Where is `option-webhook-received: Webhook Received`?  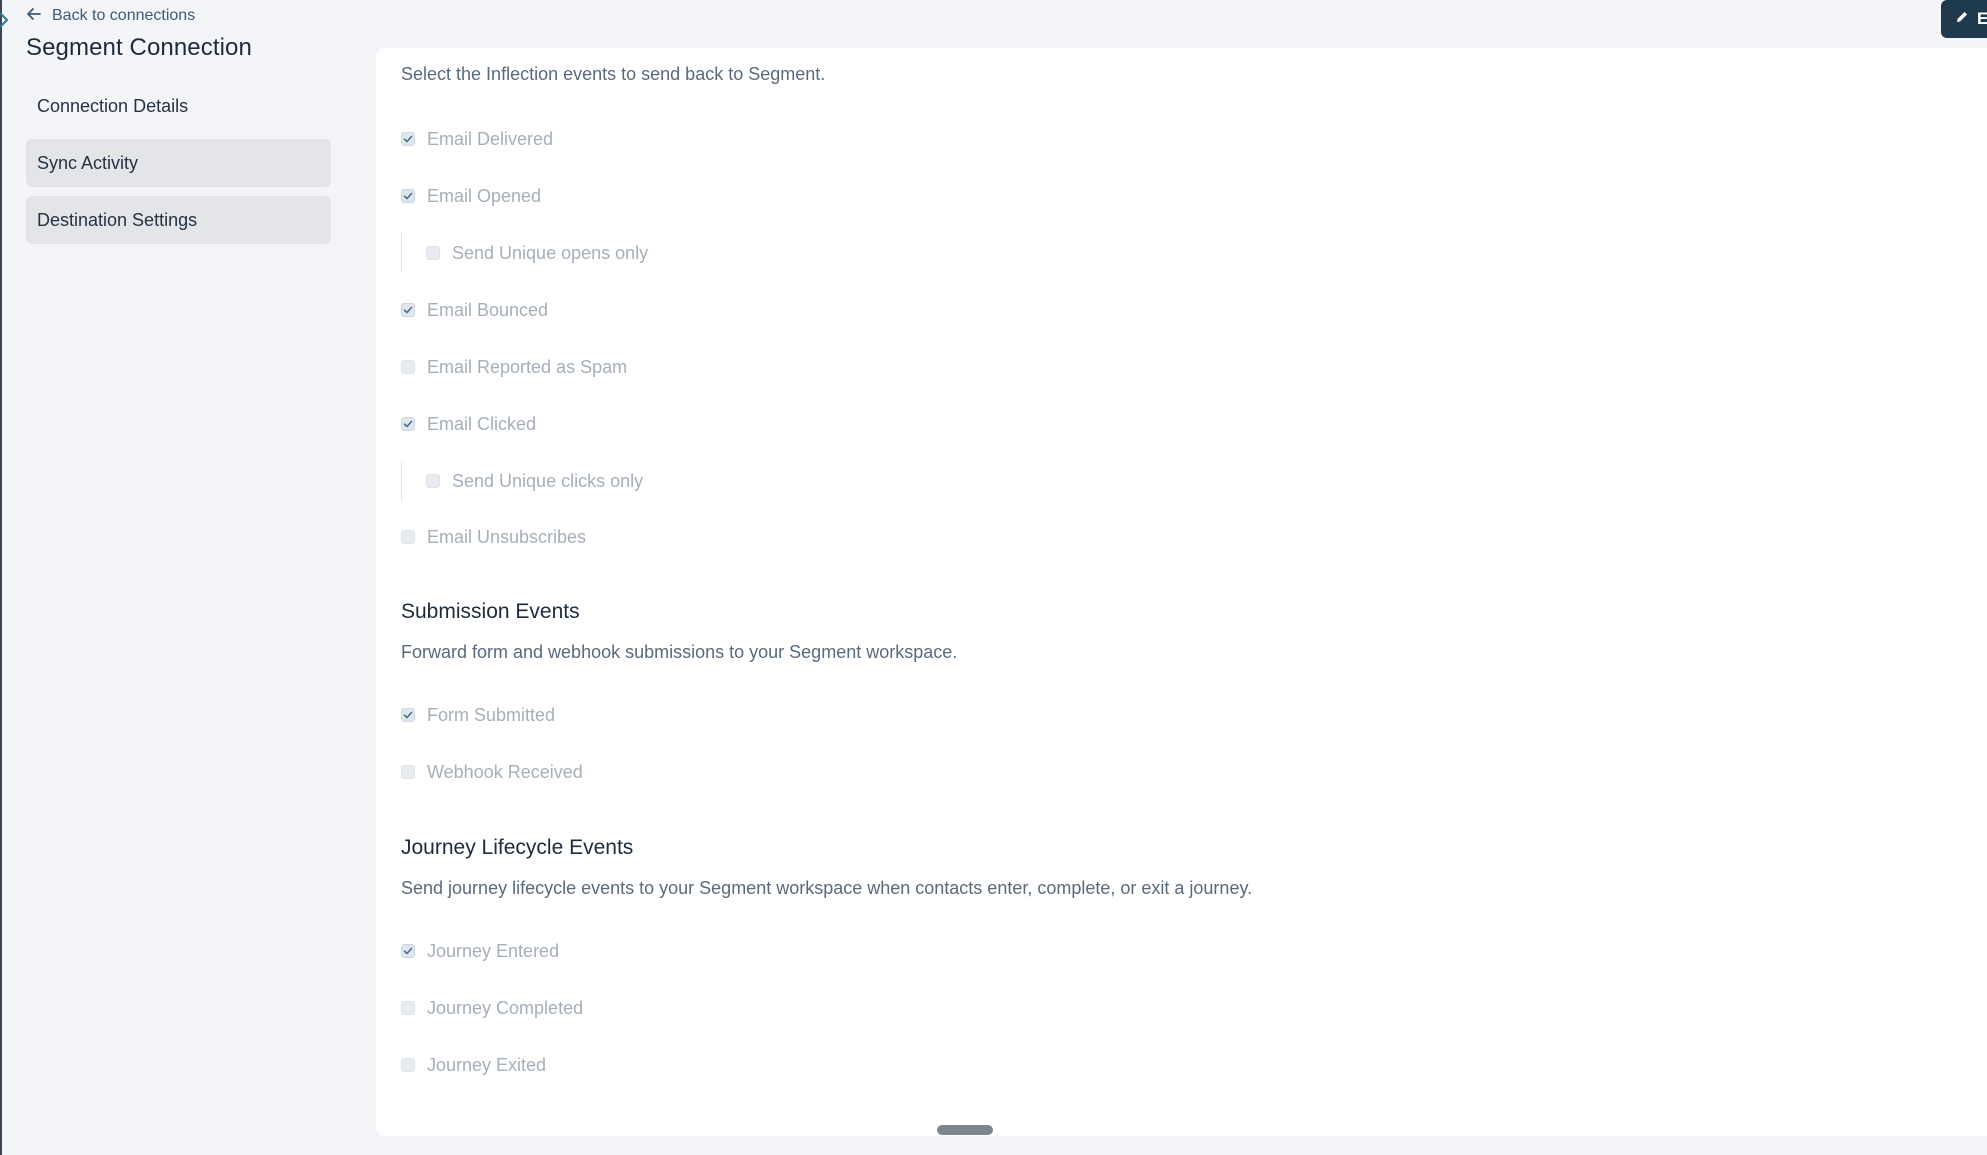 option-webhook-received: Webhook Received is located at coordinates (492, 772).